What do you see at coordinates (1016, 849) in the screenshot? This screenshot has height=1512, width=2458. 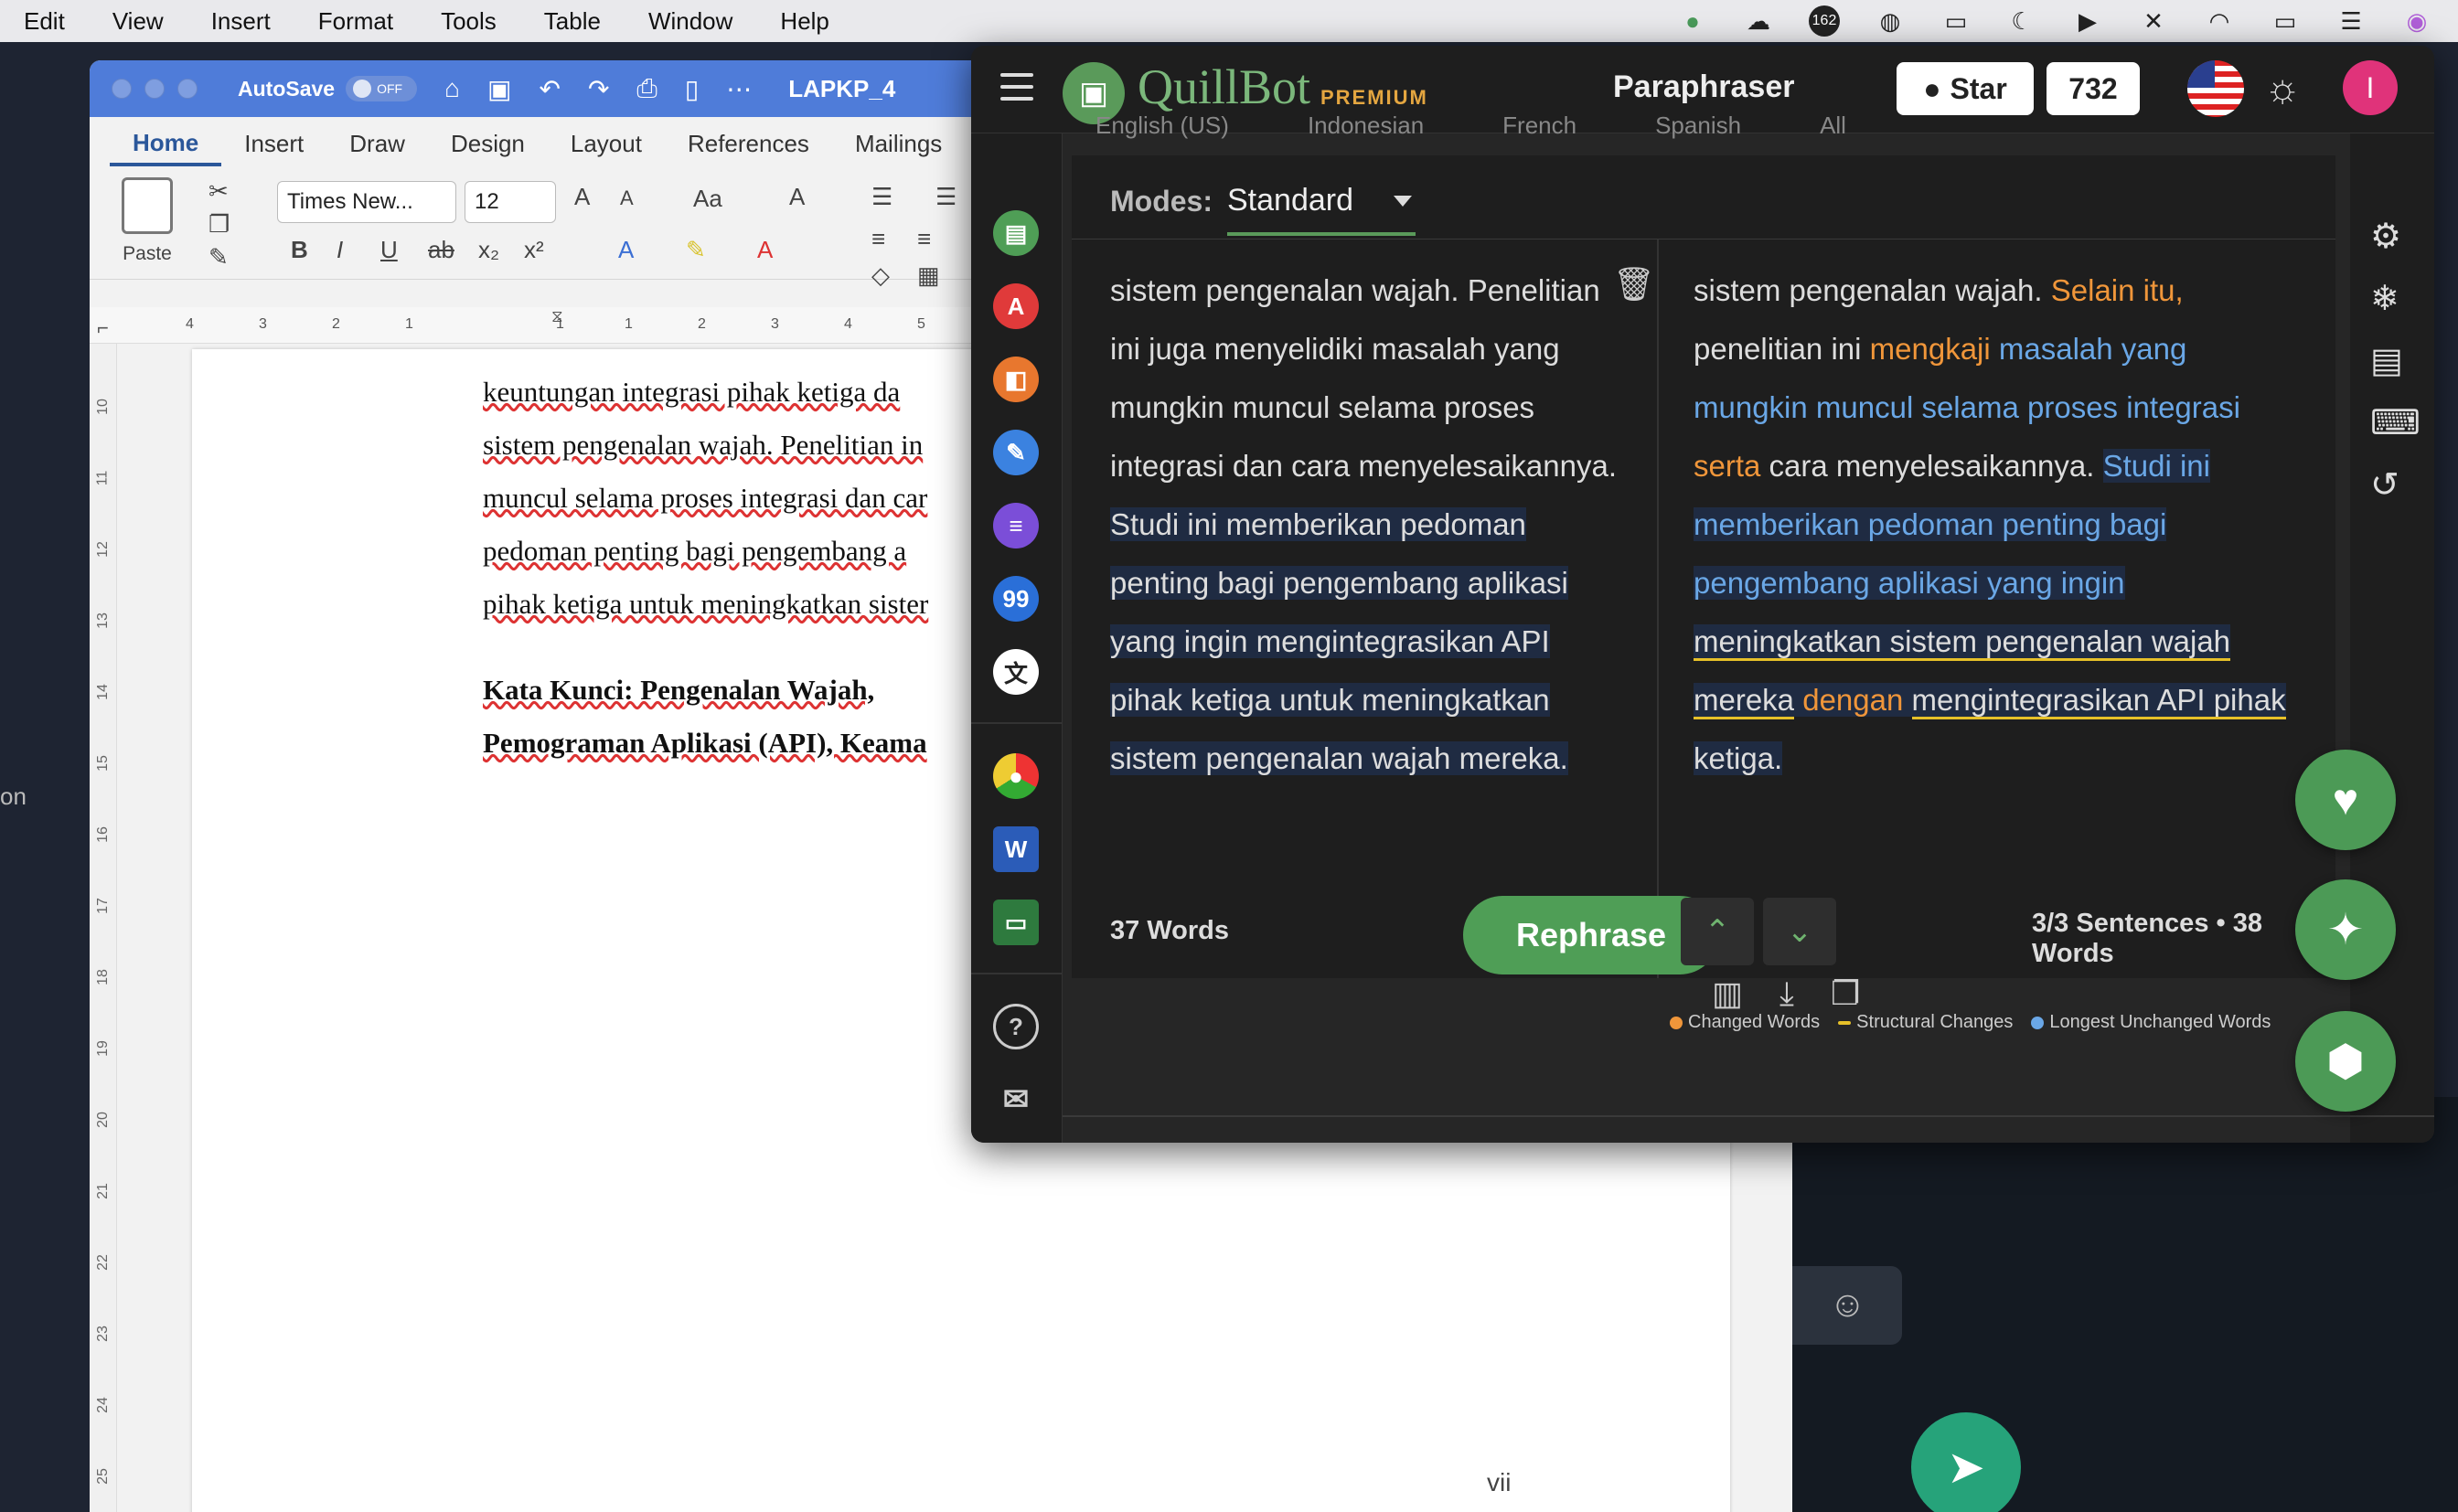 I see `word-addin-icon: W` at bounding box center [1016, 849].